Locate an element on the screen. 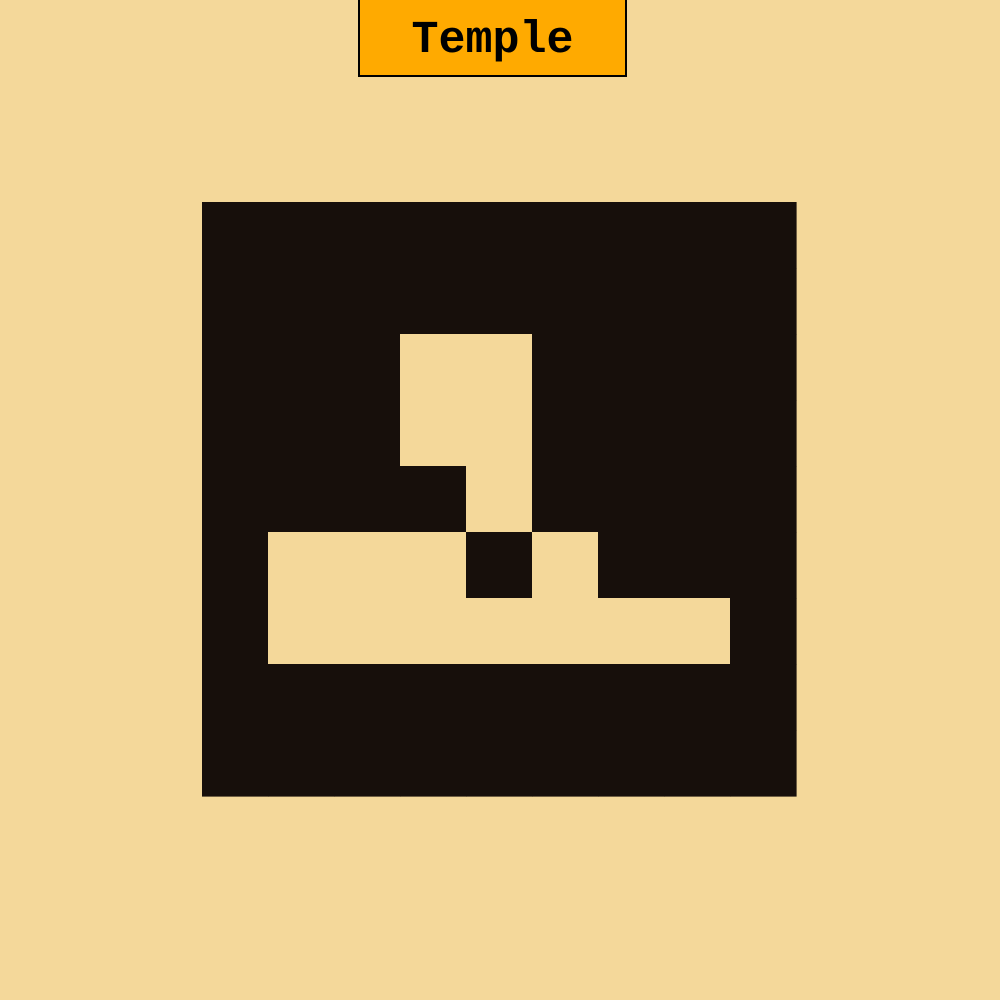  level-title: Temple is located at coordinates (492, 40).